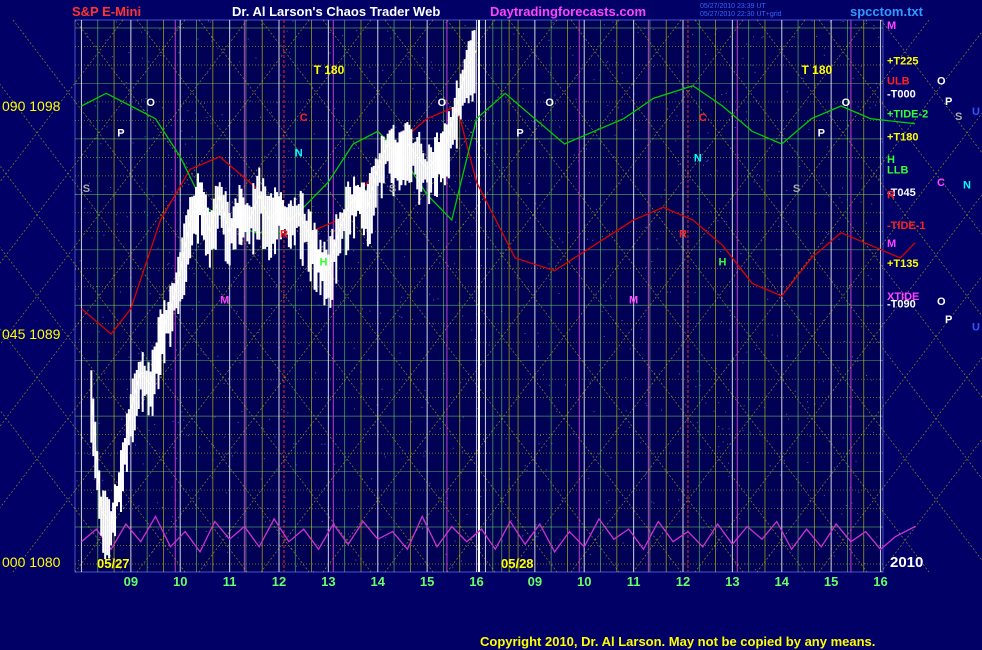  What do you see at coordinates (568, 11) in the screenshot?
I see `site-link: Daytradingforecasts.com` at bounding box center [568, 11].